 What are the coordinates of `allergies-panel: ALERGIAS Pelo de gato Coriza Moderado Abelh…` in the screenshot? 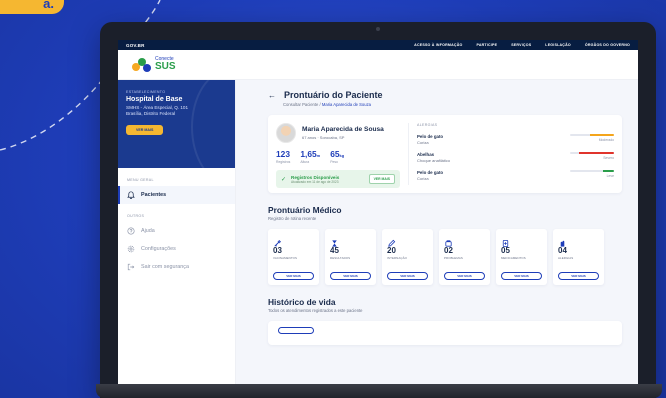 It's located at (511, 154).